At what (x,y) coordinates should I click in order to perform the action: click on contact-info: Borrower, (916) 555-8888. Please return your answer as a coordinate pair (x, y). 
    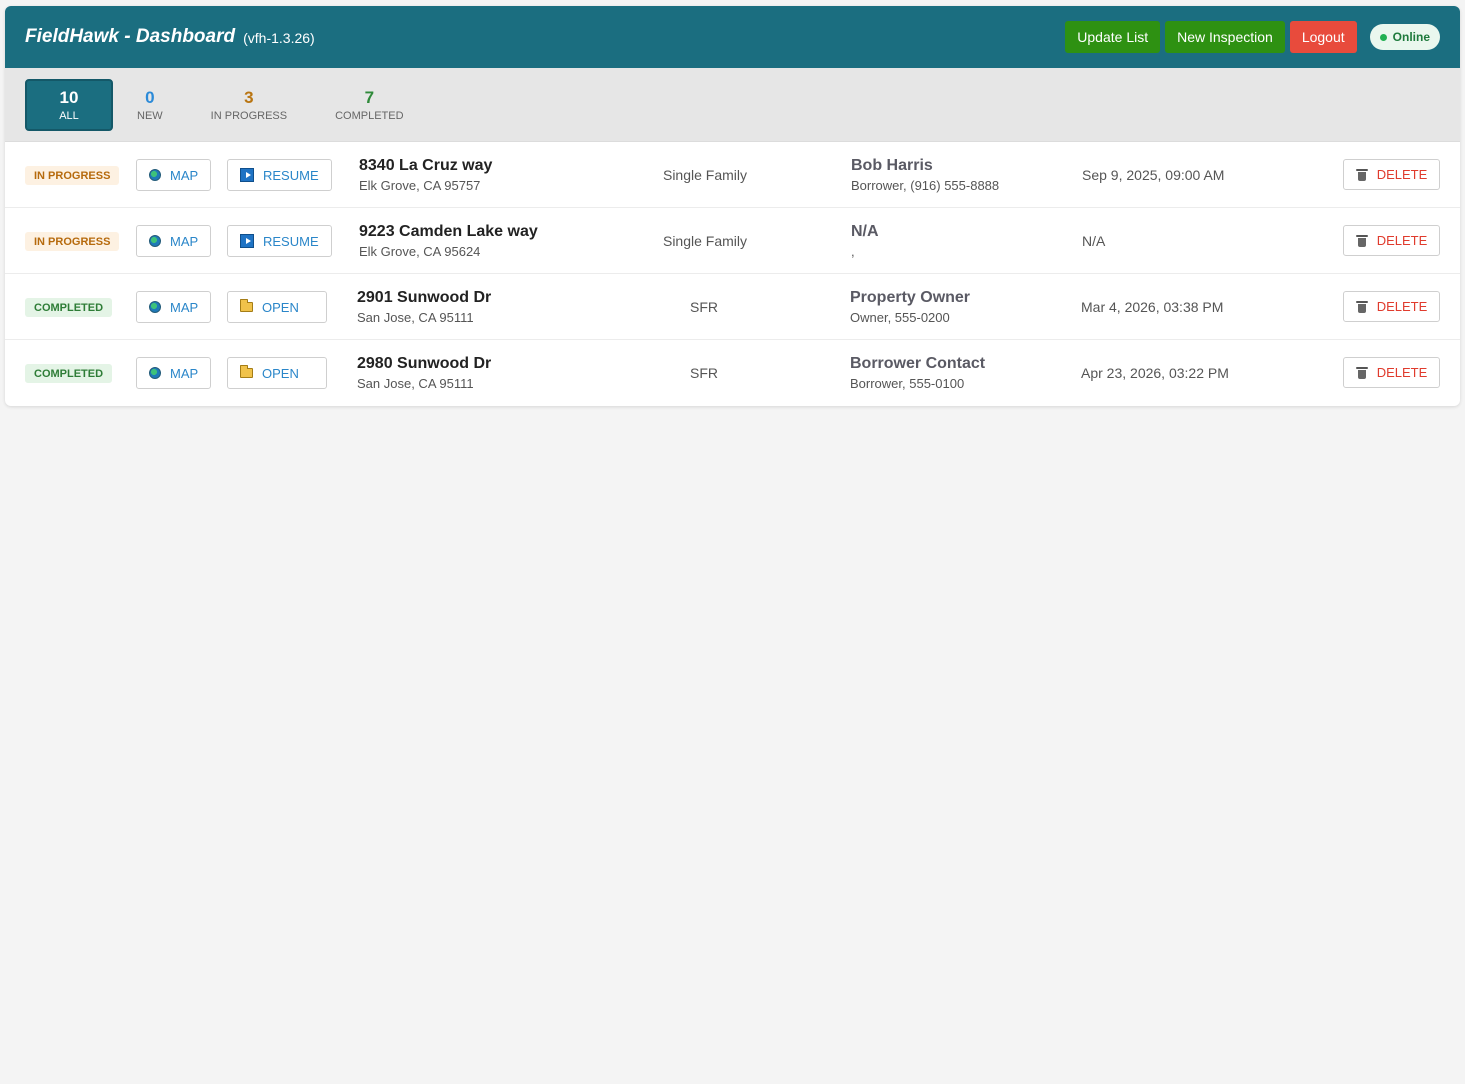
    Looking at the image, I should click on (925, 185).